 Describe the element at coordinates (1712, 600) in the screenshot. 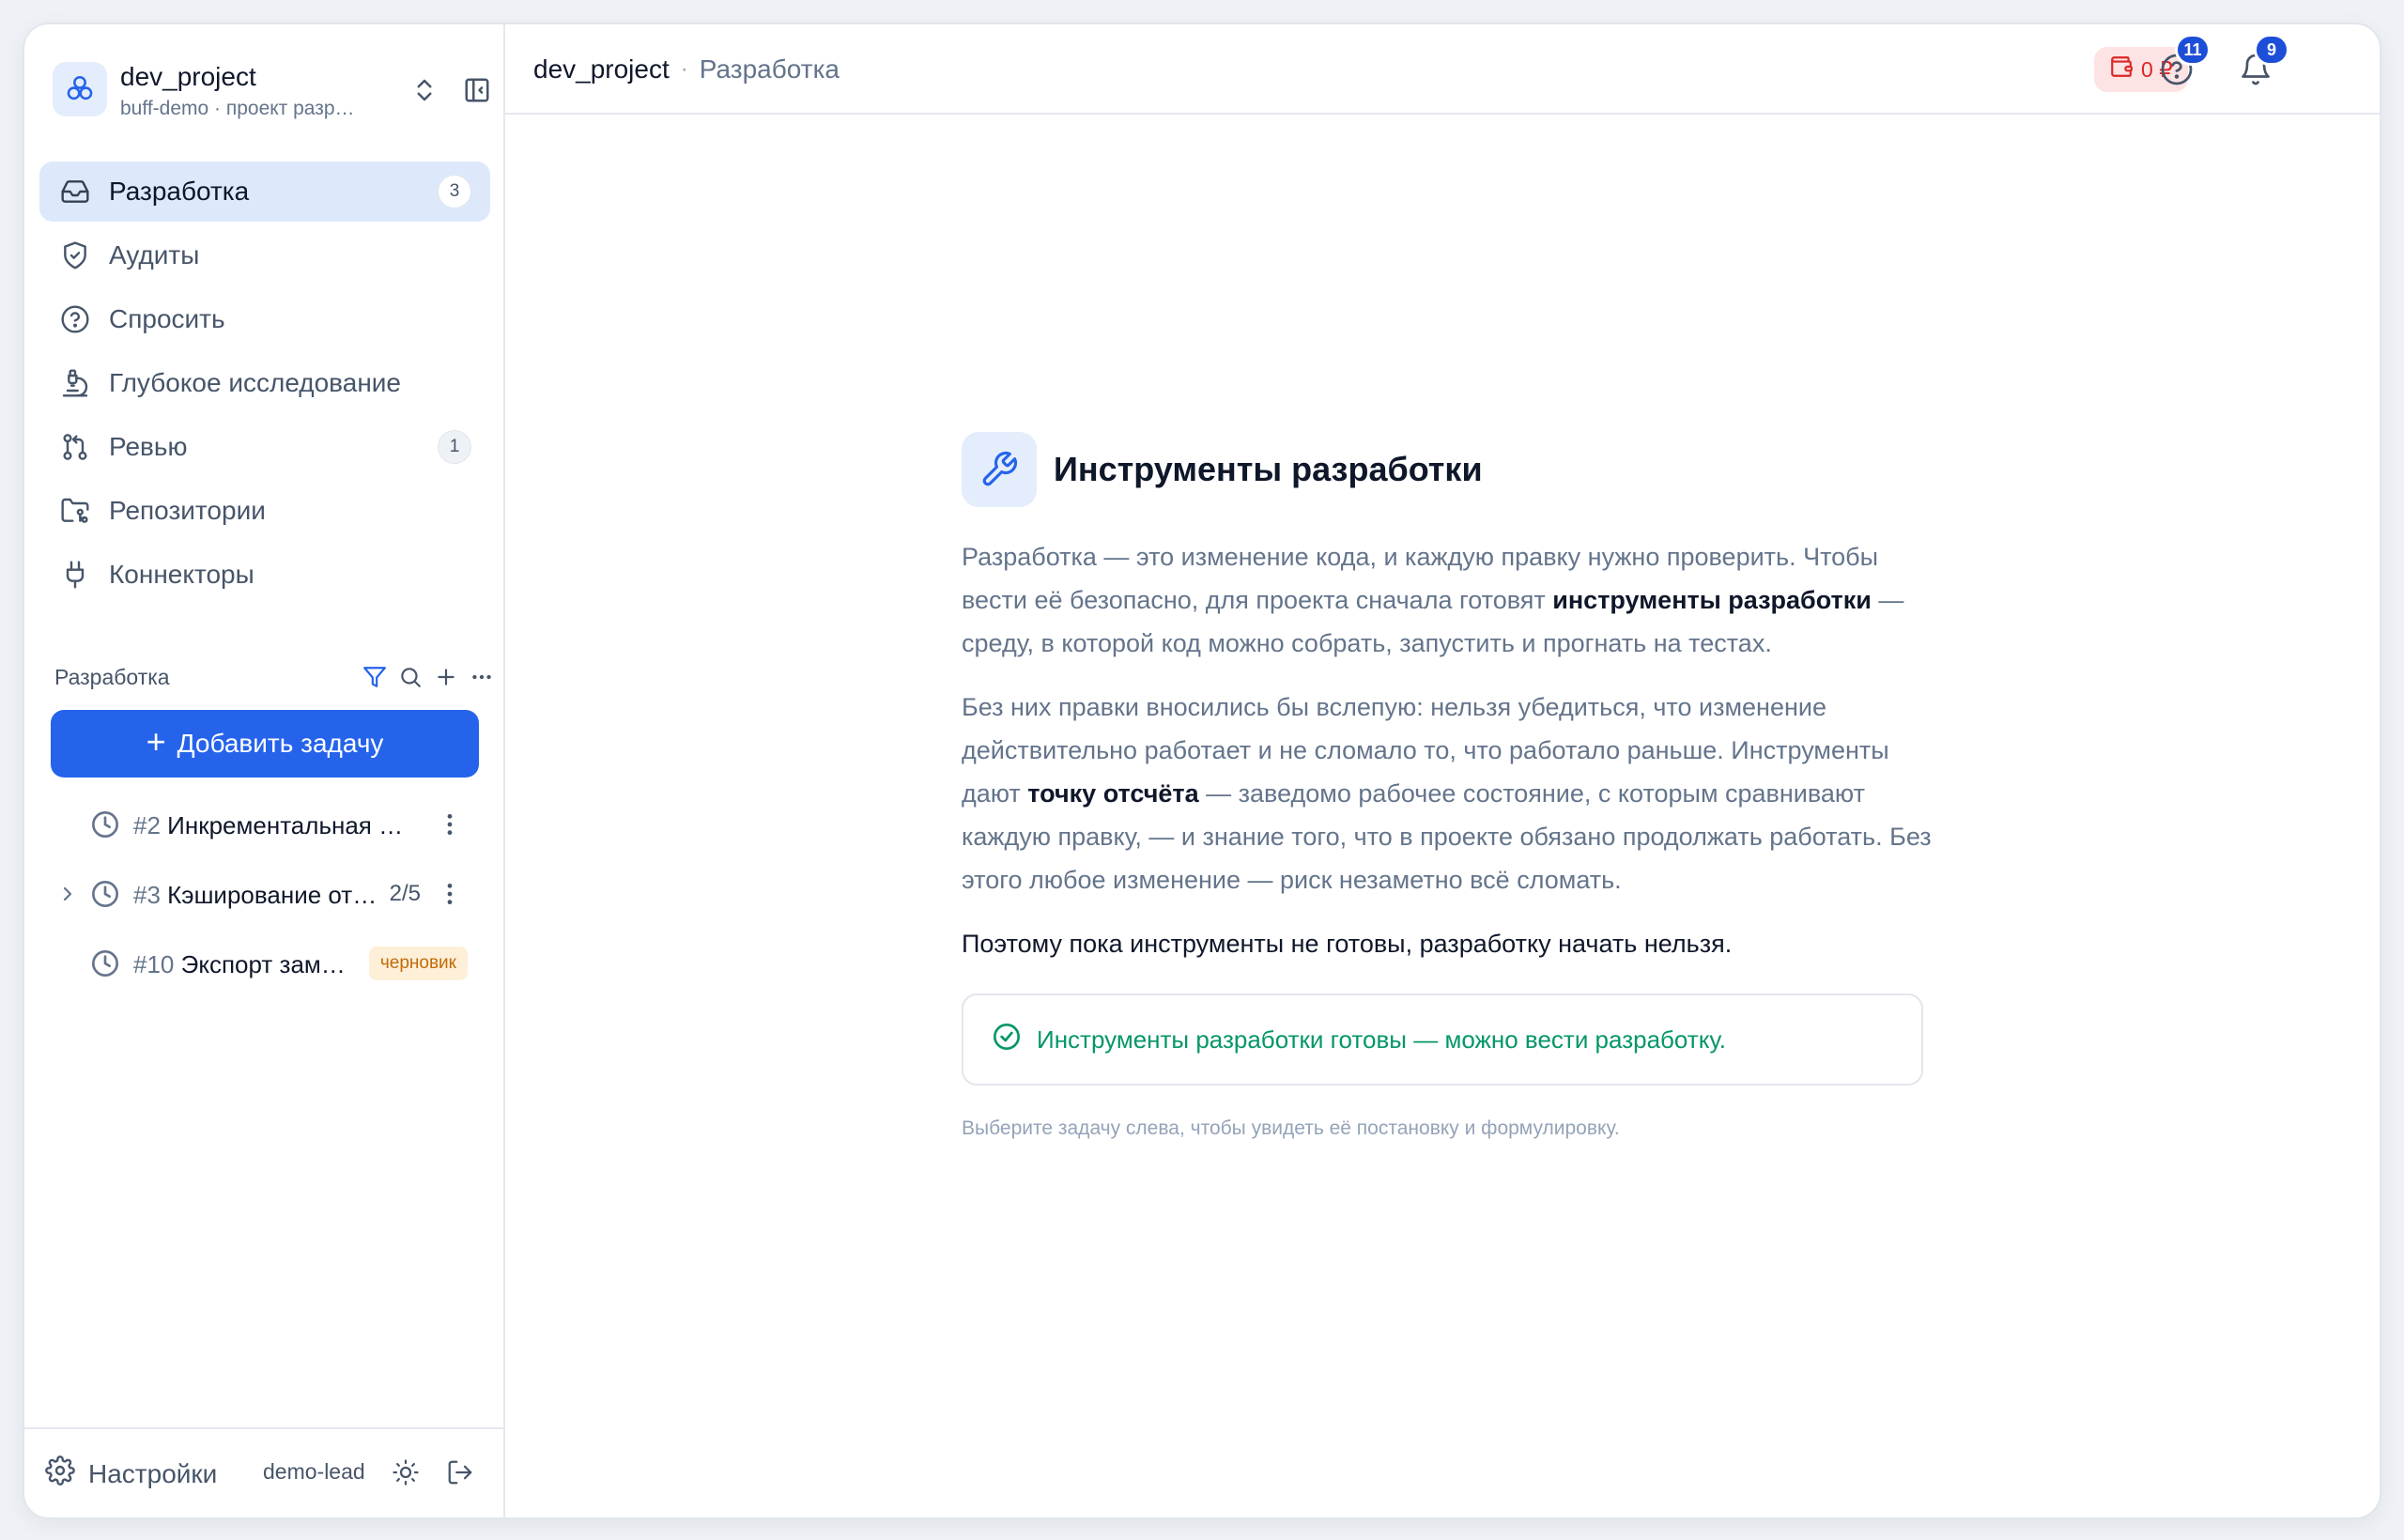

I see `intro-emphasis: инструменты разработки` at that location.